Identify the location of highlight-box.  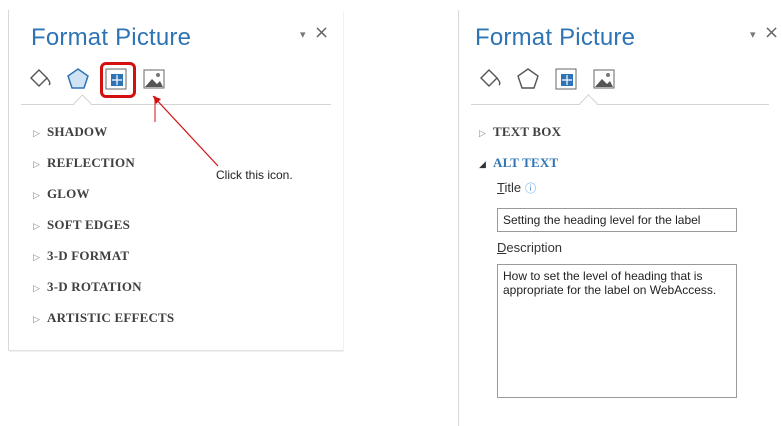
(118, 80).